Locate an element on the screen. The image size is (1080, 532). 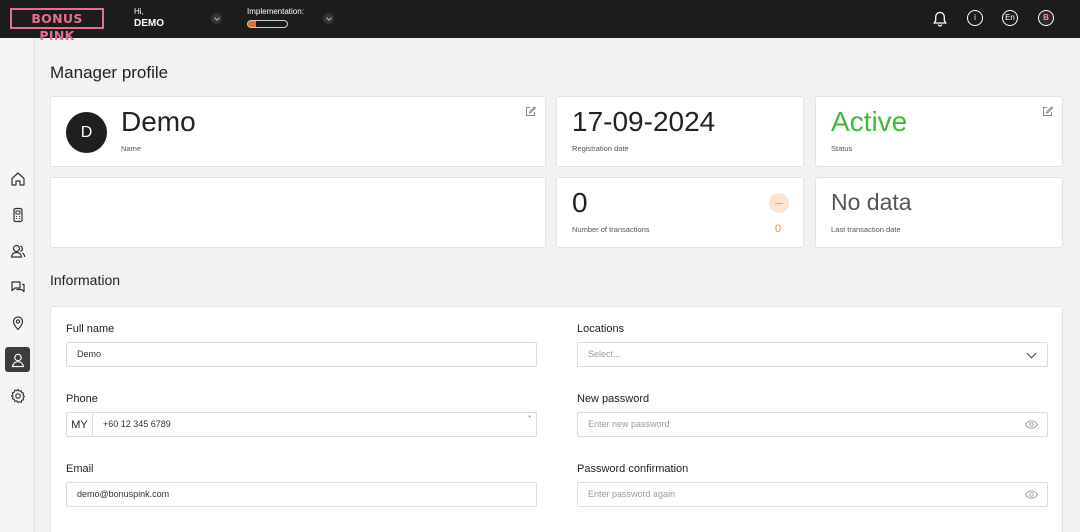
sidebar-item-profile is located at coordinates (17, 359).